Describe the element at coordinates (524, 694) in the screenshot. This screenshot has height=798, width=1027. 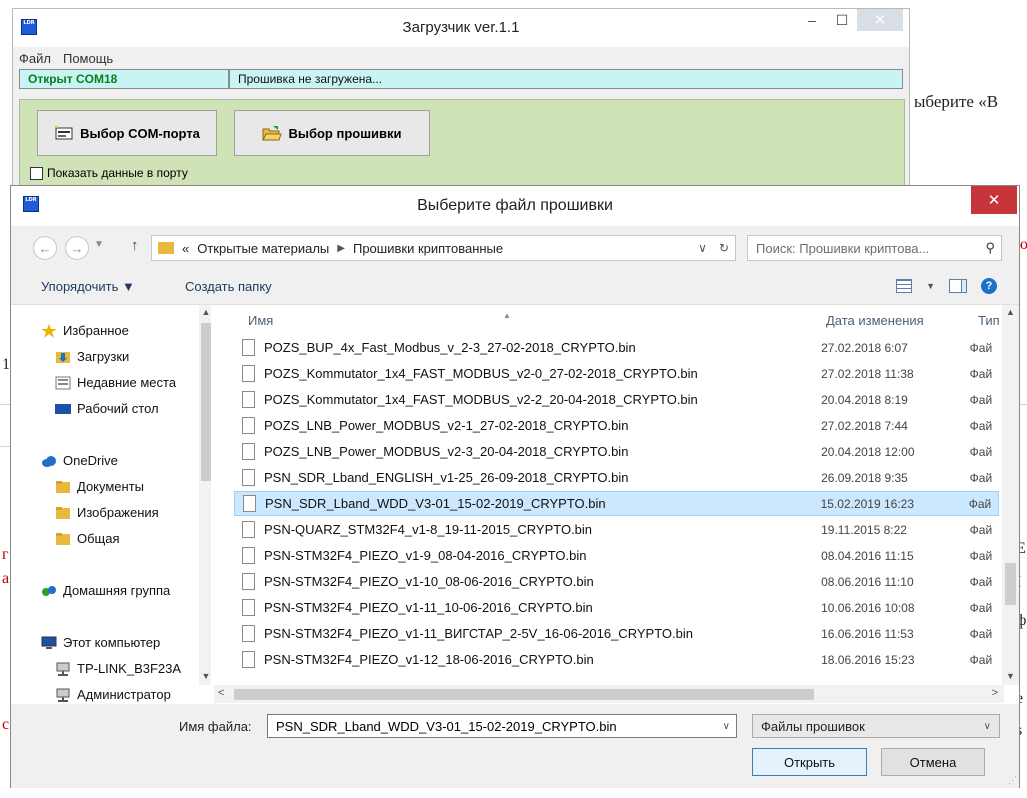
I see `horizontal-scroll-thumb` at that location.